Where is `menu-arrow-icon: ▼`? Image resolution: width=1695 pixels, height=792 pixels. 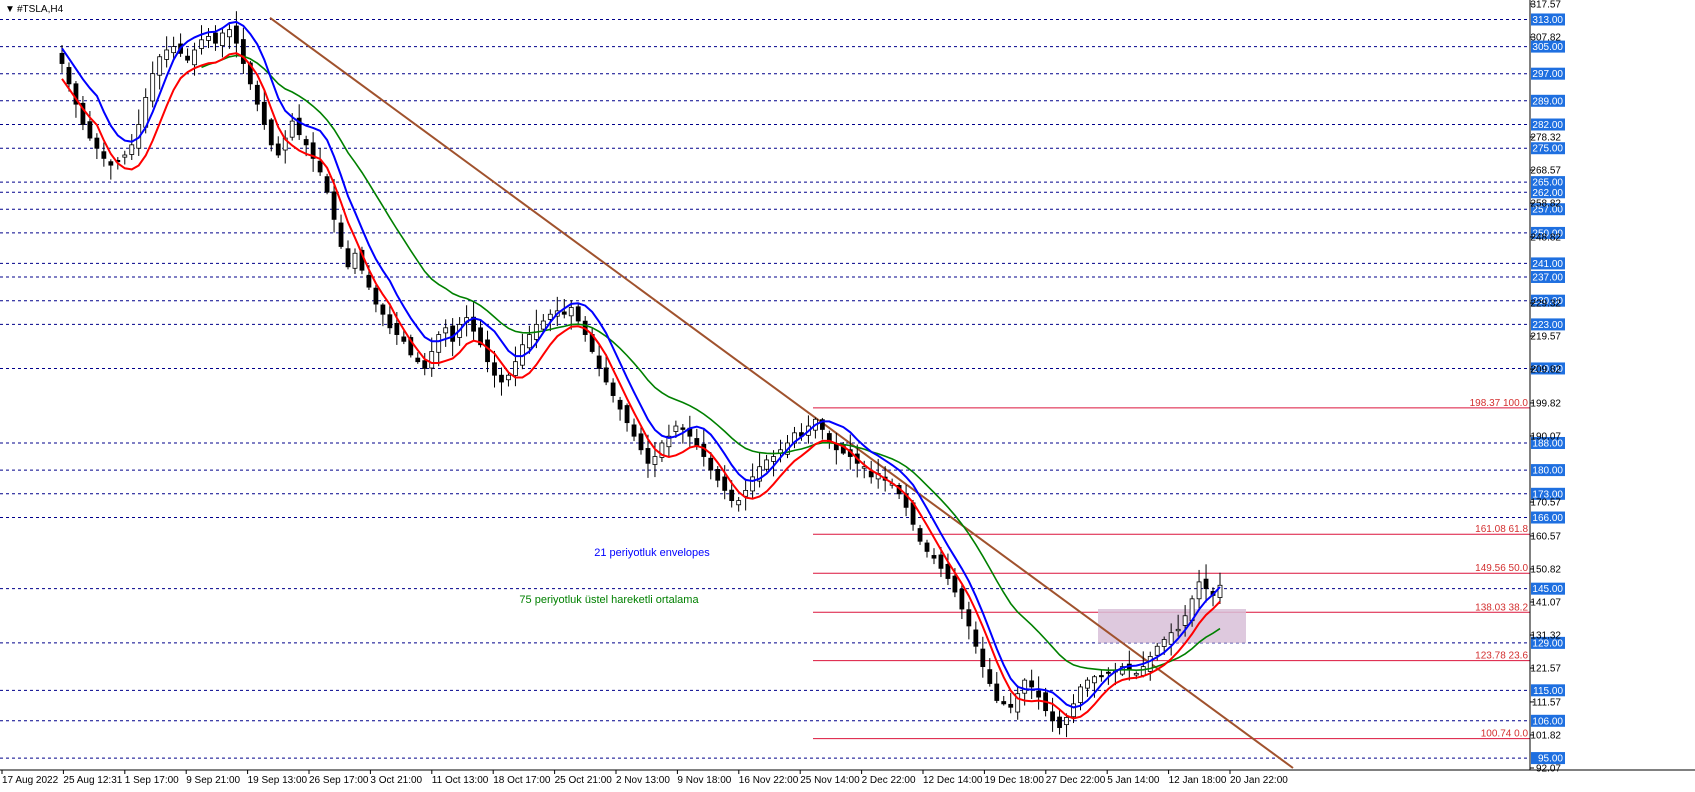
menu-arrow-icon: ▼ is located at coordinates (10, 9).